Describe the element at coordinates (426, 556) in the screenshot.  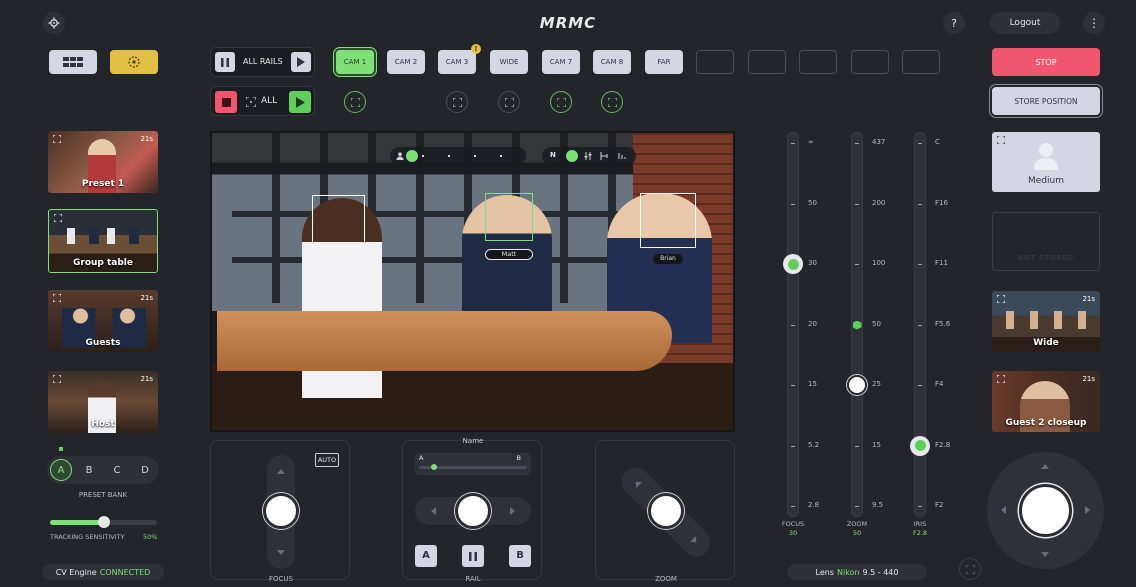
I see `rail-a-button: A` at that location.